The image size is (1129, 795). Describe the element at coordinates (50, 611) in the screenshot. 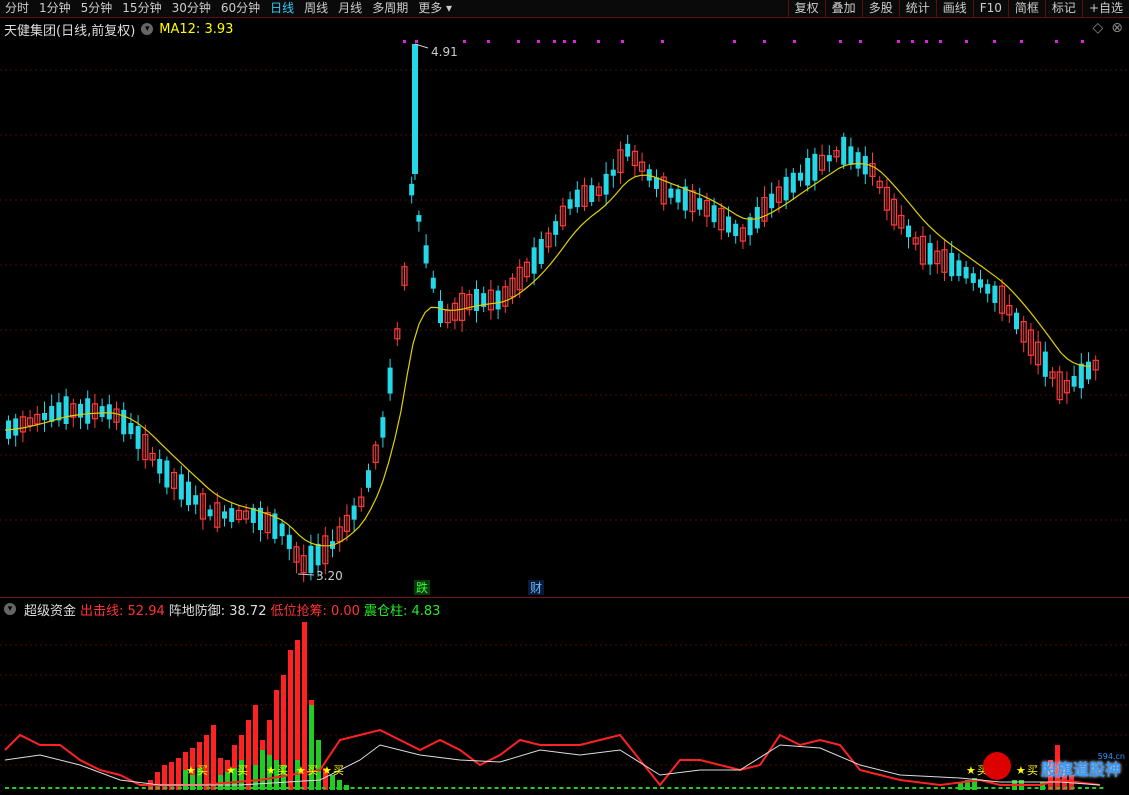

I see `indicator-name: 超级资金` at that location.